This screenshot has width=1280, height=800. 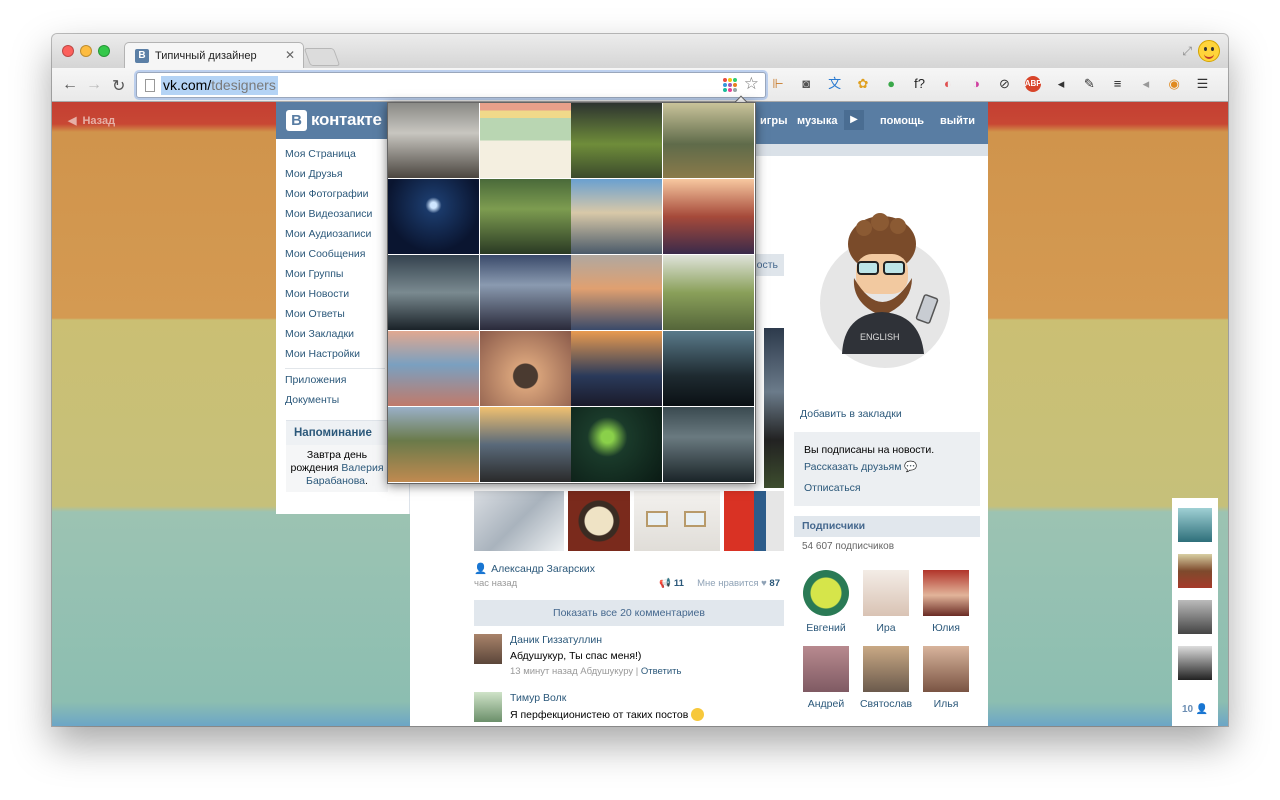 What do you see at coordinates (519, 521) in the screenshot?
I see `photo-phone-cable` at bounding box center [519, 521].